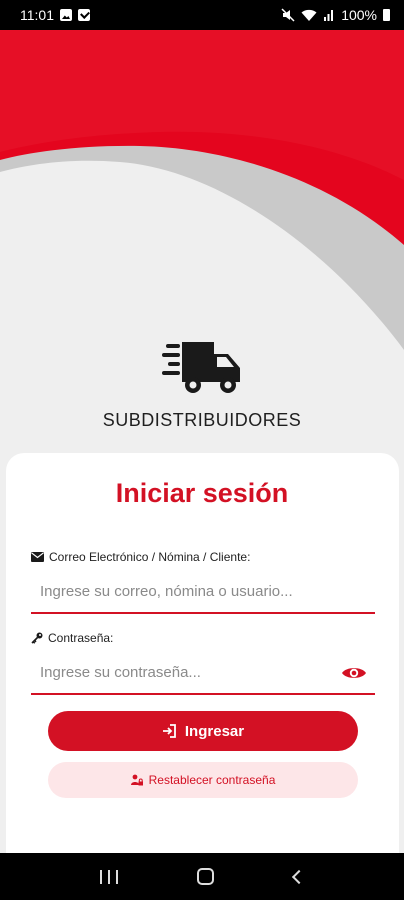 The width and height of the screenshot is (404, 900). Describe the element at coordinates (169, 731) in the screenshot. I see `sign-in-icon` at that location.